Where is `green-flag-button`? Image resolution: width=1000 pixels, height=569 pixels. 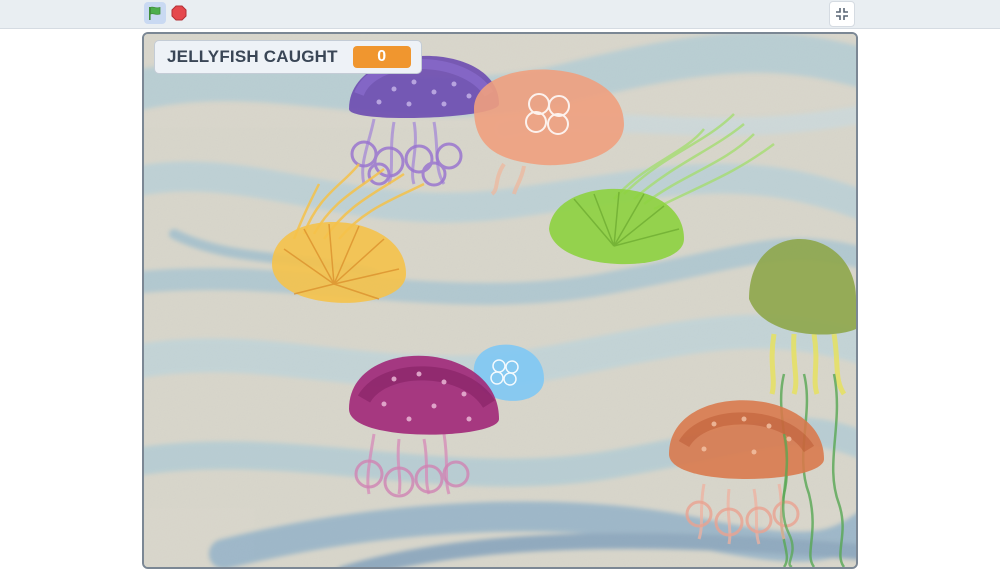
green-flag-button is located at coordinates (155, 13).